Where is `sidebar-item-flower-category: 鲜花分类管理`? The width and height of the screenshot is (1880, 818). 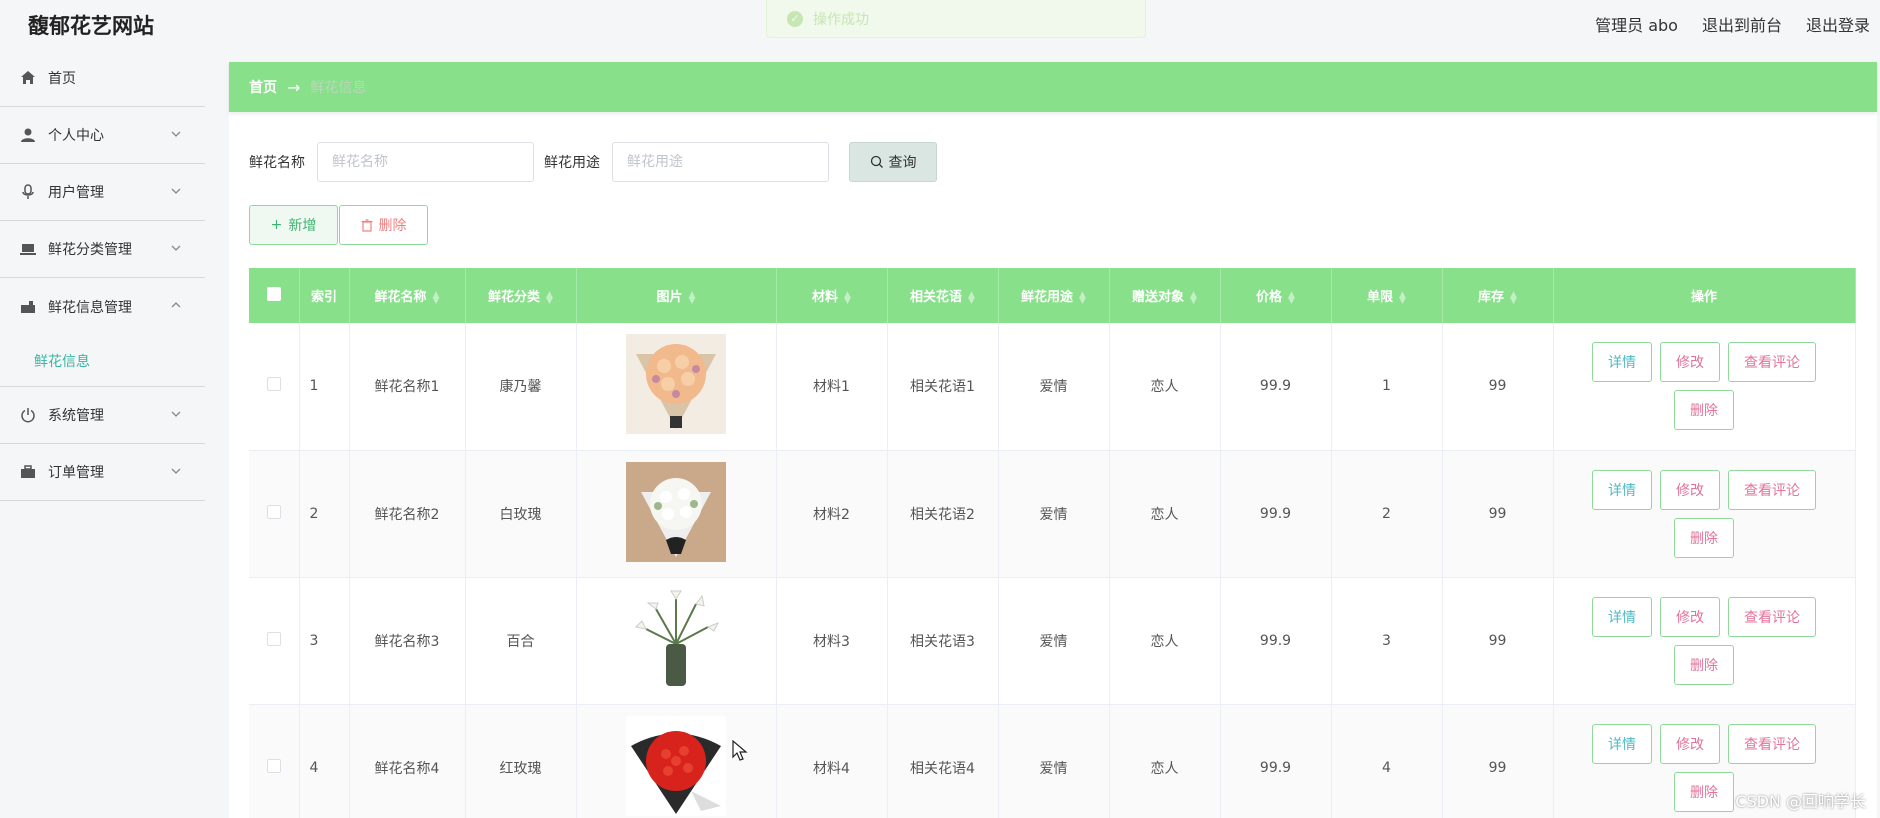 sidebar-item-flower-category: 鲜花分类管理 is located at coordinates (102, 249).